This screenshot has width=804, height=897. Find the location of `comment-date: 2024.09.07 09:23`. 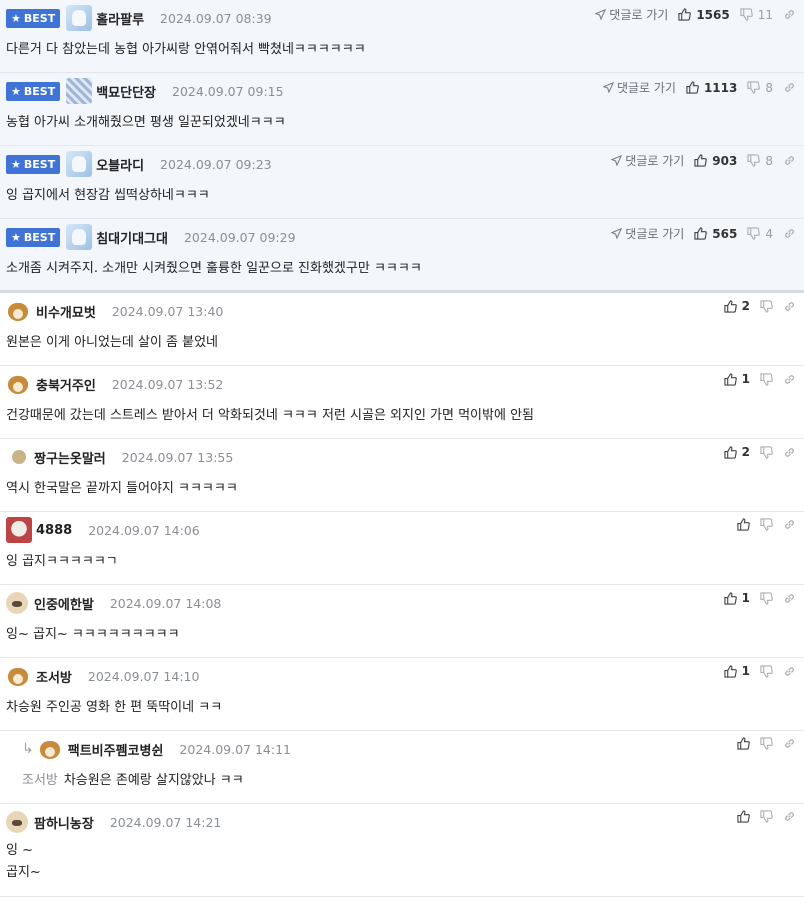

comment-date: 2024.09.07 09:23 is located at coordinates (216, 164).